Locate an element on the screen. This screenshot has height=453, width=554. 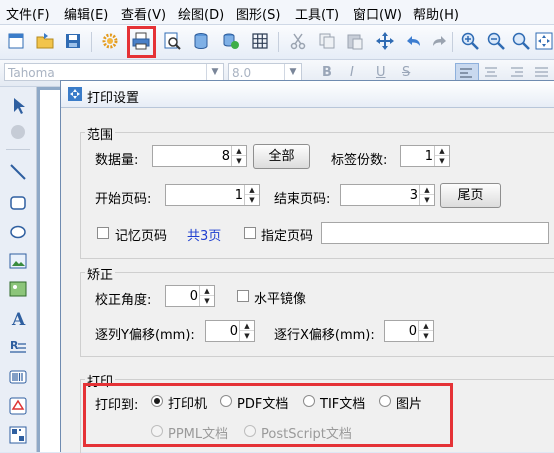
remember-page-label: 记忆页码 is located at coordinates (141, 236).